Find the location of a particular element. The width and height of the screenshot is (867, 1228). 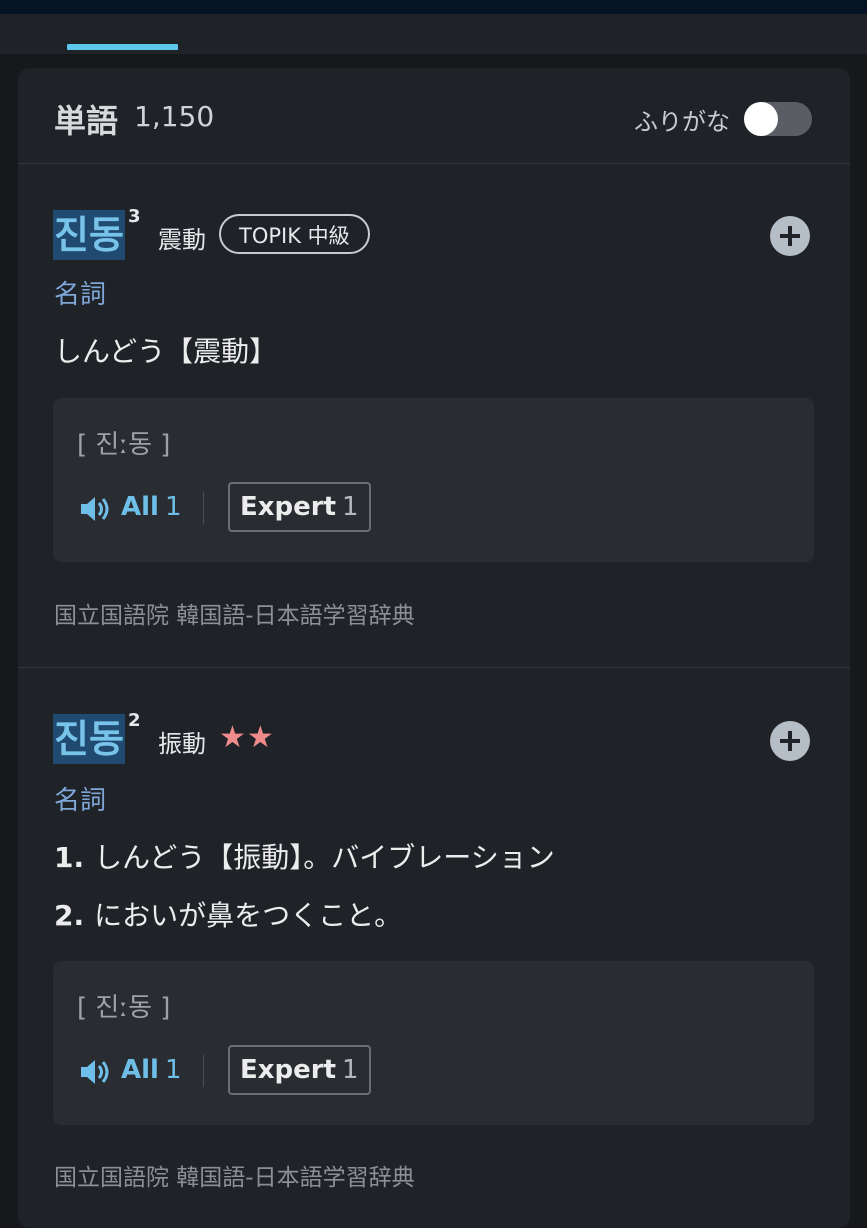

hanja-text: 振動 is located at coordinates (182, 744).